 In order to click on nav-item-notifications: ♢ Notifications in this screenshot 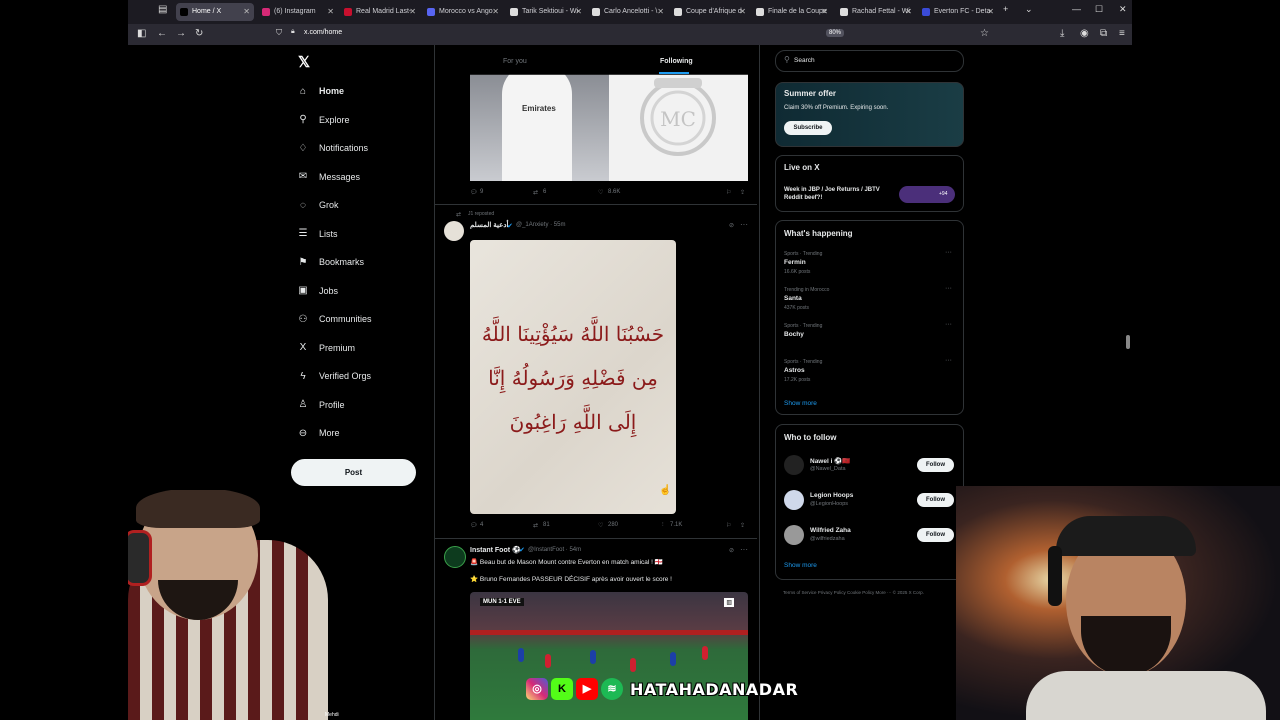, I will do `click(333, 148)`.